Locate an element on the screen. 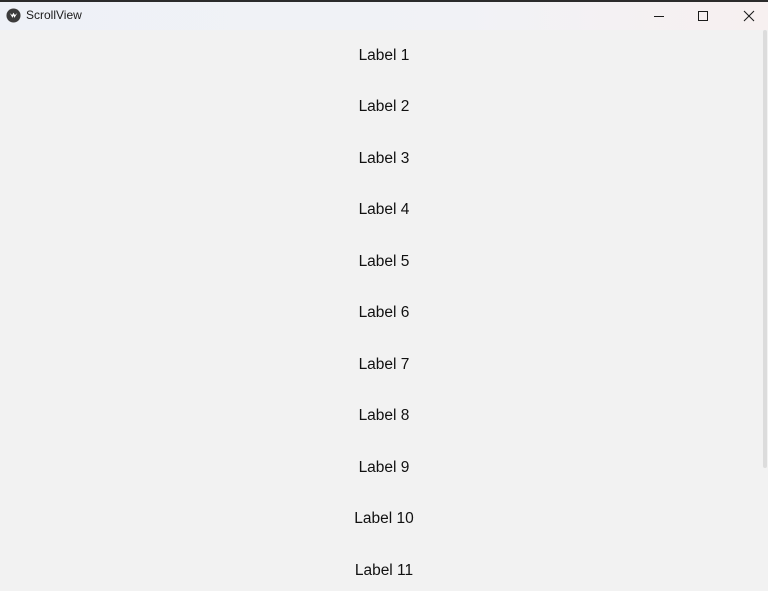  minimize-icon is located at coordinates (659, 16).